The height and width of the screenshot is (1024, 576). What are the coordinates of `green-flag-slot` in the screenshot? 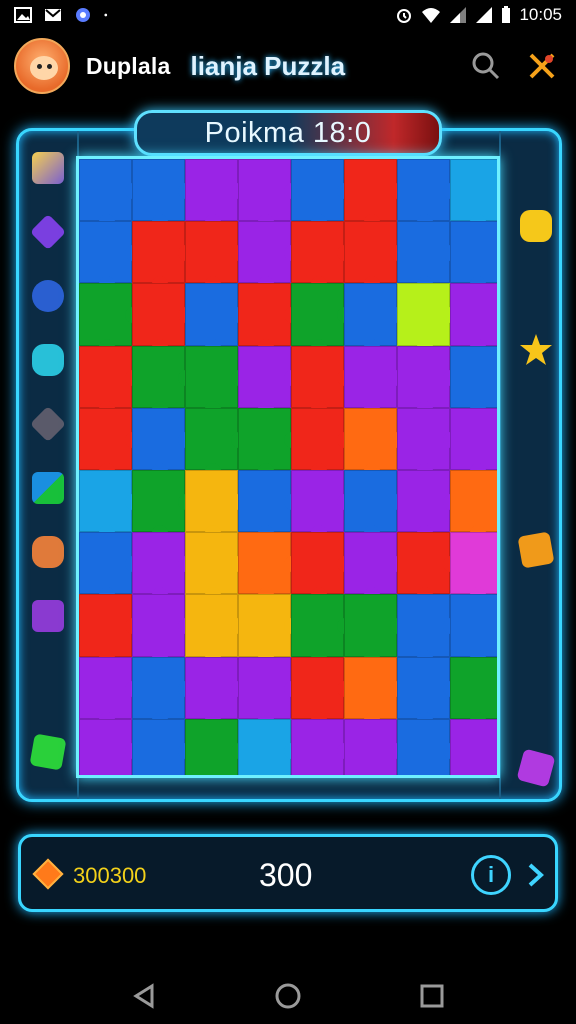 It's located at (48, 488).